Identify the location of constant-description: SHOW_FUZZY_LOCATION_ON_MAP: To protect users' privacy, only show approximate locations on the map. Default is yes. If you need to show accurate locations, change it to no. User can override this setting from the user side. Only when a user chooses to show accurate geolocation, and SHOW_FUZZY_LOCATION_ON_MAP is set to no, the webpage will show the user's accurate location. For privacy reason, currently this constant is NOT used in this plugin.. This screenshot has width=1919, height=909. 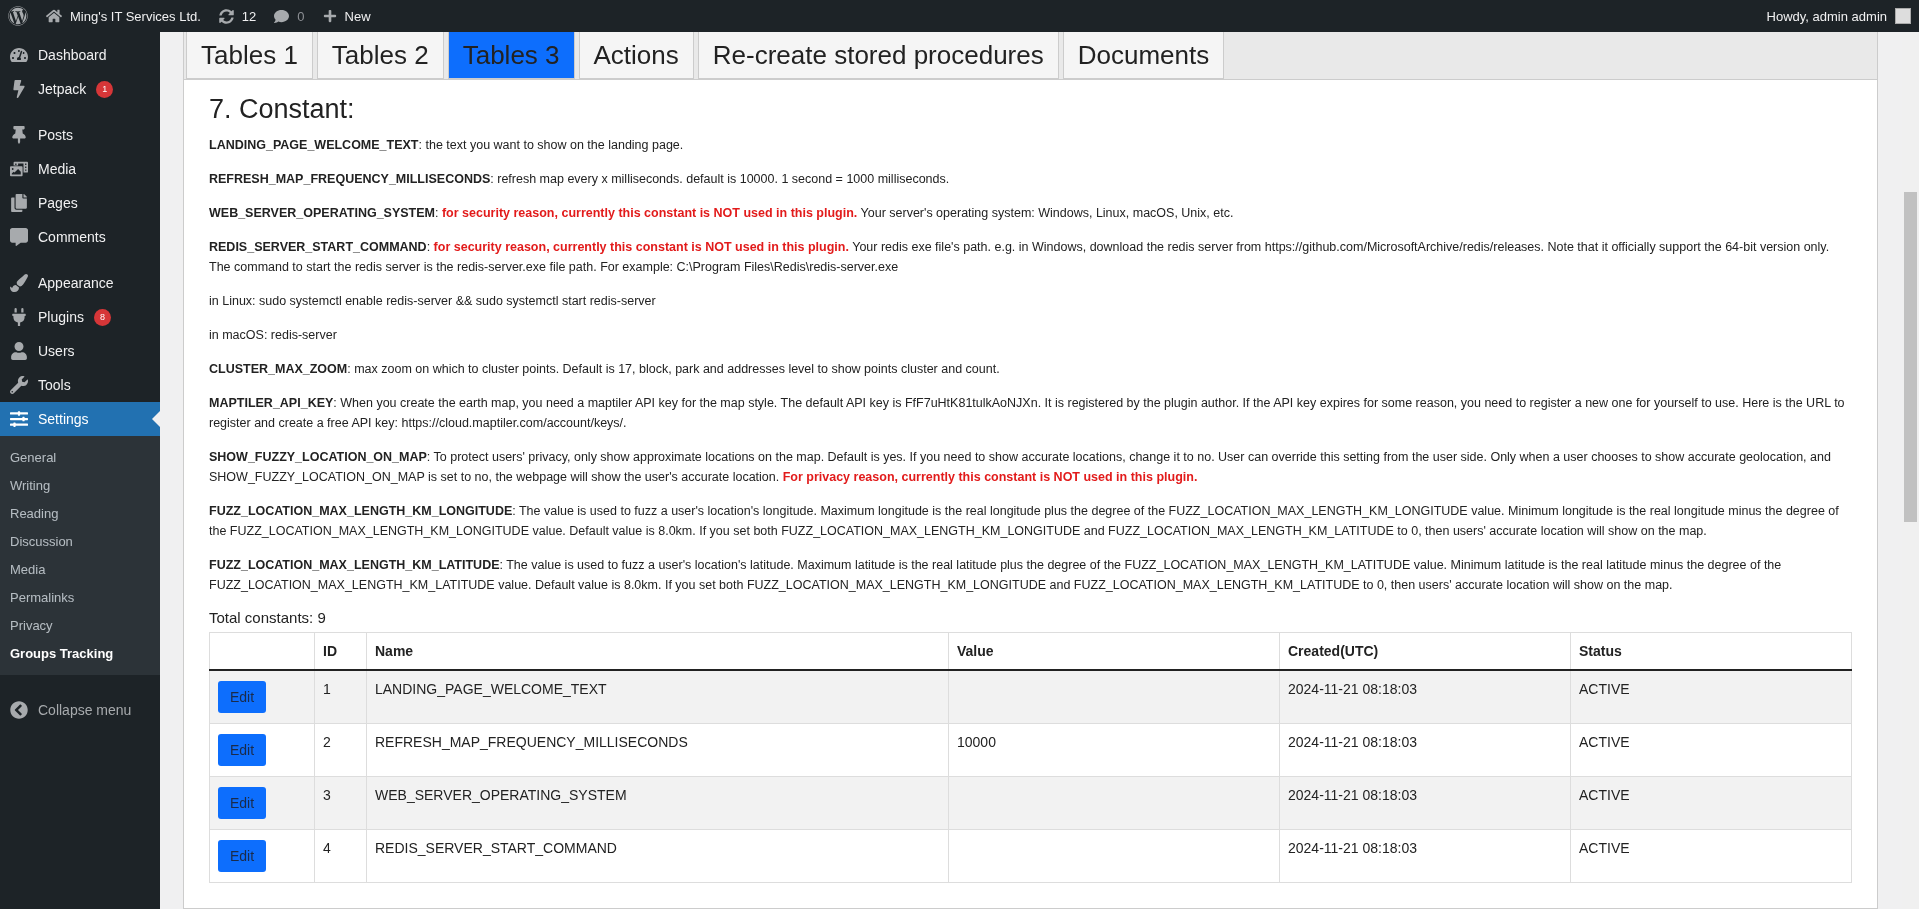
(1020, 467).